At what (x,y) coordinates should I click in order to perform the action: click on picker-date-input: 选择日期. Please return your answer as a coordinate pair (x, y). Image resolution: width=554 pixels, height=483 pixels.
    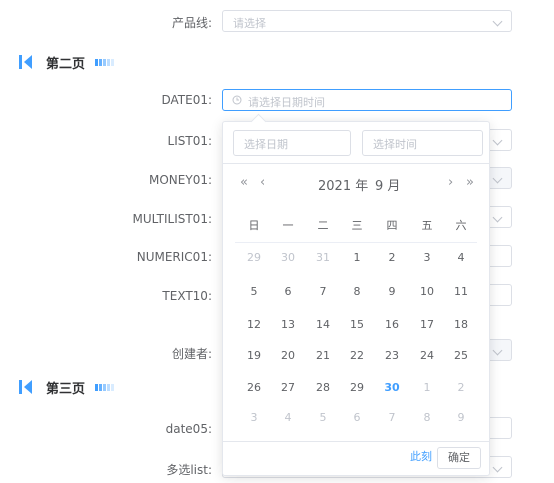
    Looking at the image, I should click on (292, 143).